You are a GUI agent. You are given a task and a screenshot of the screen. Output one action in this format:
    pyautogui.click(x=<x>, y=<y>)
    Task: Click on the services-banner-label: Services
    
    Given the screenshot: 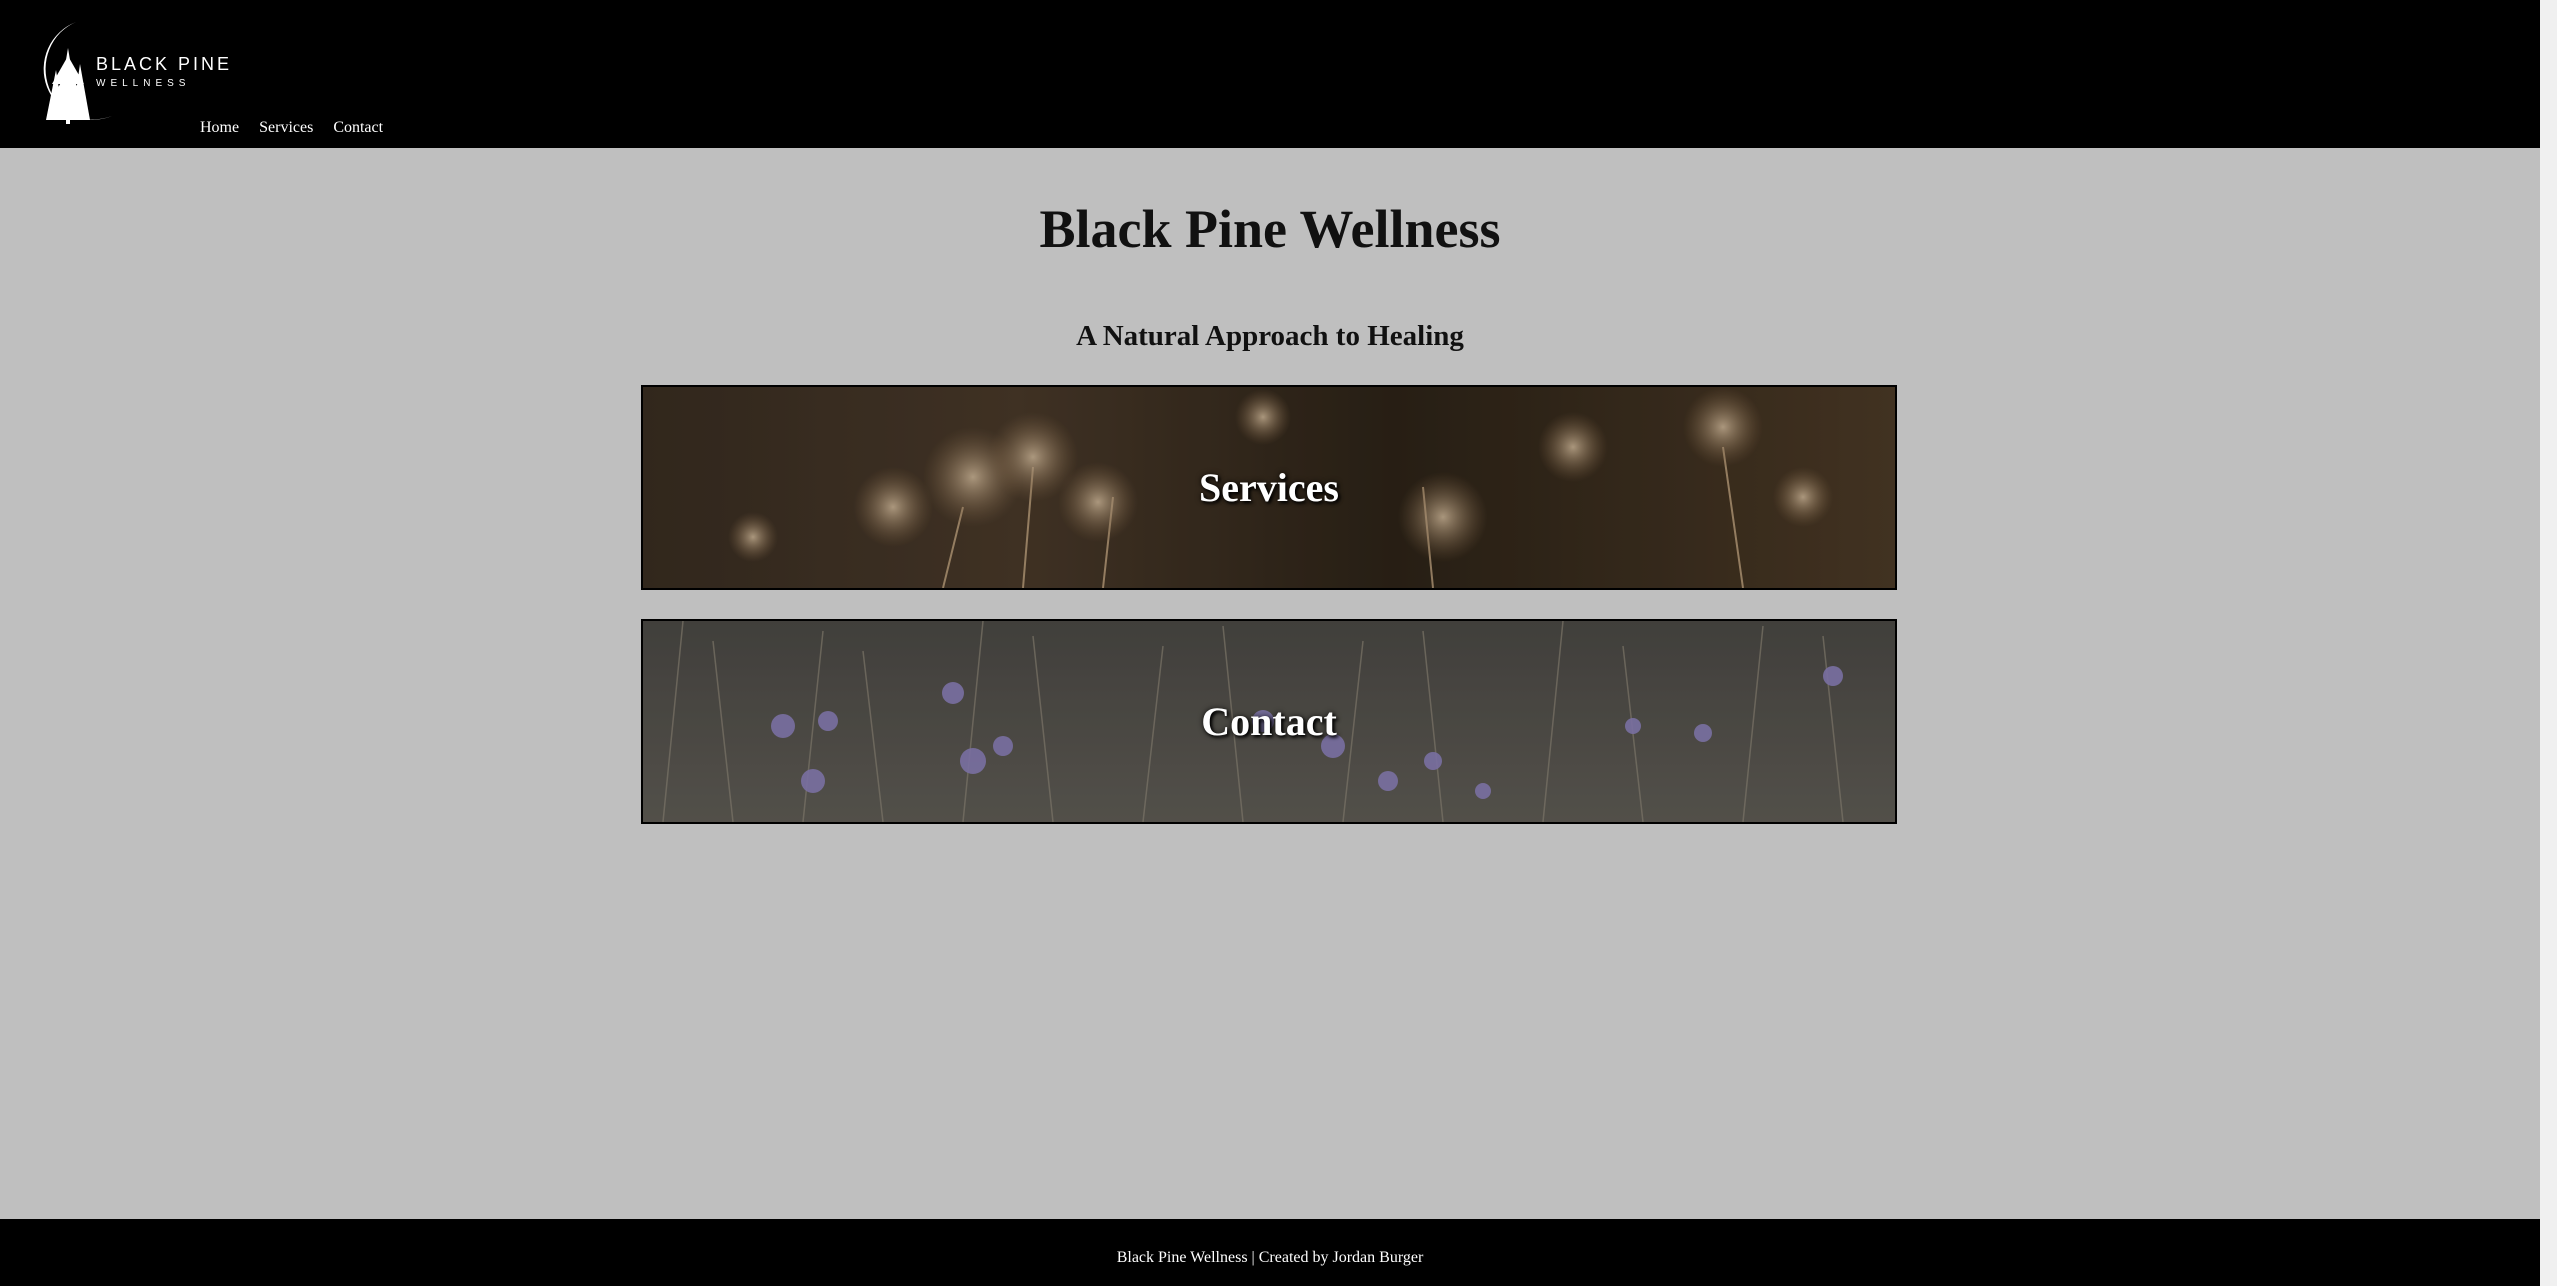 What is the action you would take?
    pyautogui.click(x=1269, y=487)
    